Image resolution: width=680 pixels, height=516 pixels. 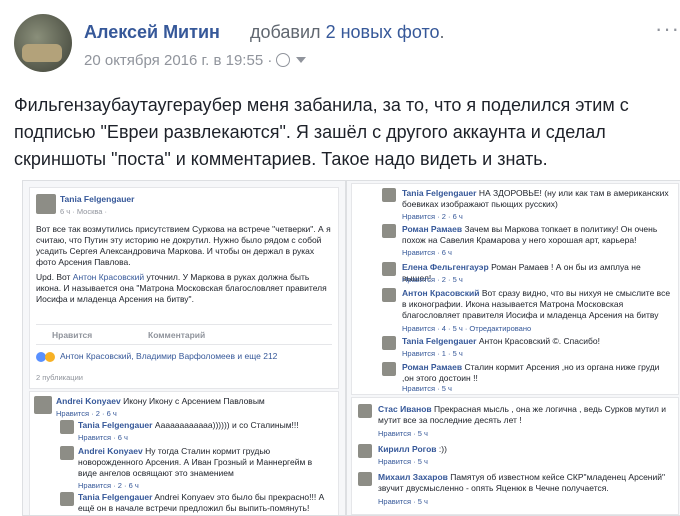 What do you see at coordinates (525, 449) in the screenshot?
I see `comment-text: Кирилл Рогов :))` at bounding box center [525, 449].